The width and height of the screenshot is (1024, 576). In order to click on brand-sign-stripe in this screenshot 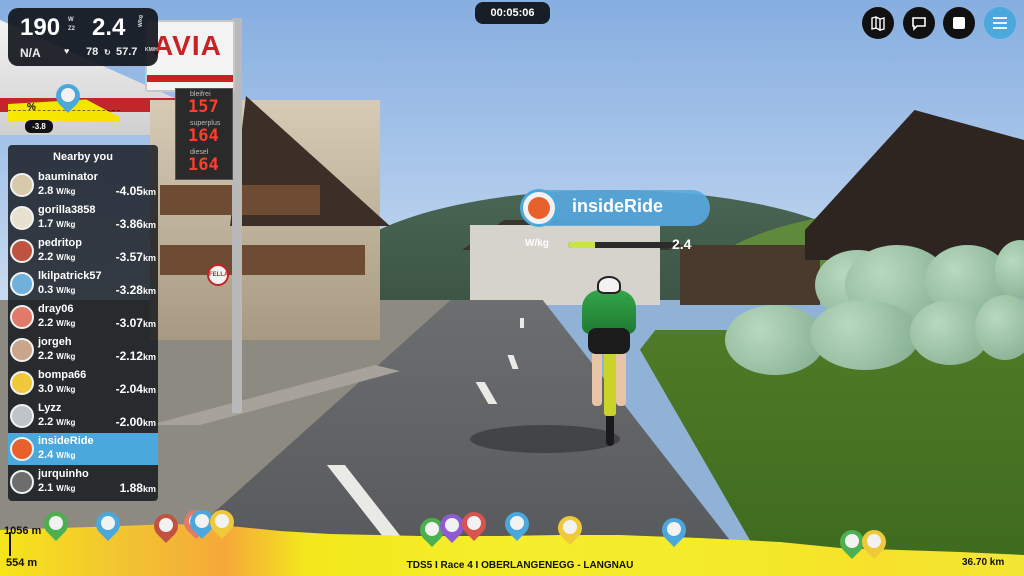, I will do `click(190, 78)`.